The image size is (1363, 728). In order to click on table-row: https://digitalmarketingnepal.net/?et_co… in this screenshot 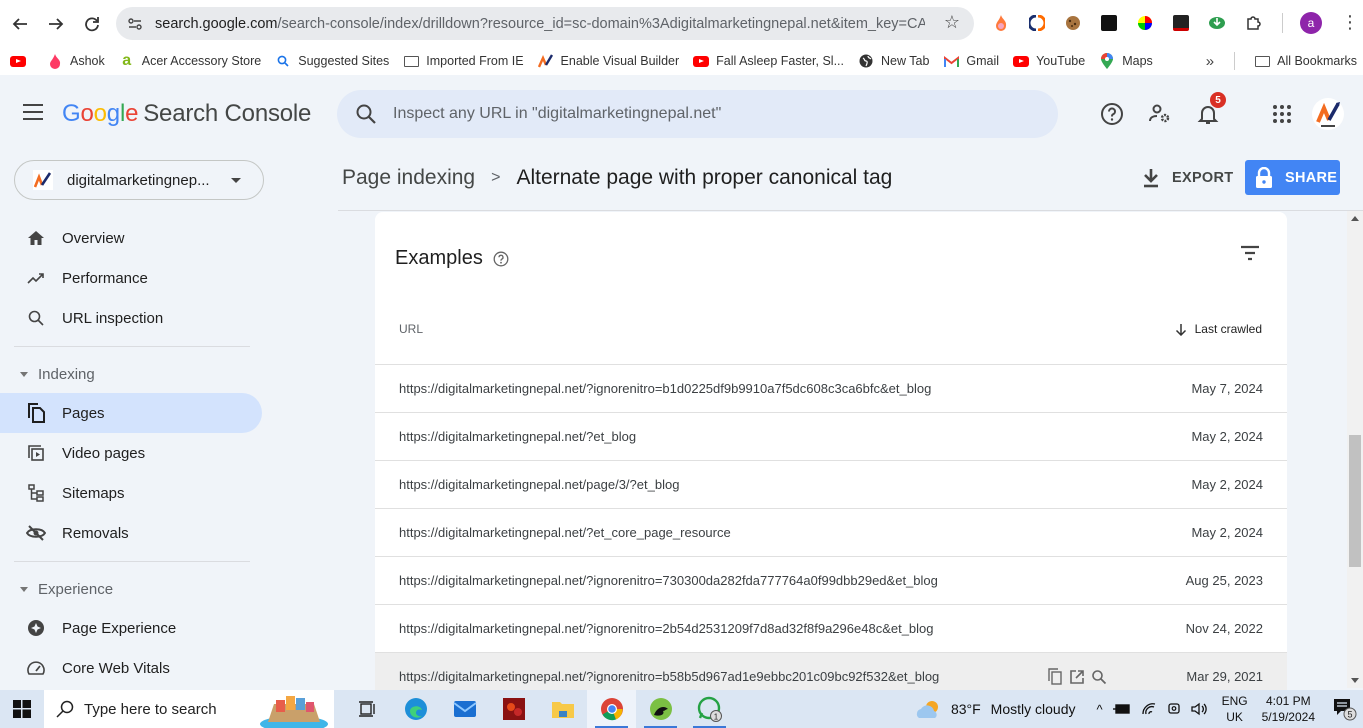, I will do `click(831, 532)`.